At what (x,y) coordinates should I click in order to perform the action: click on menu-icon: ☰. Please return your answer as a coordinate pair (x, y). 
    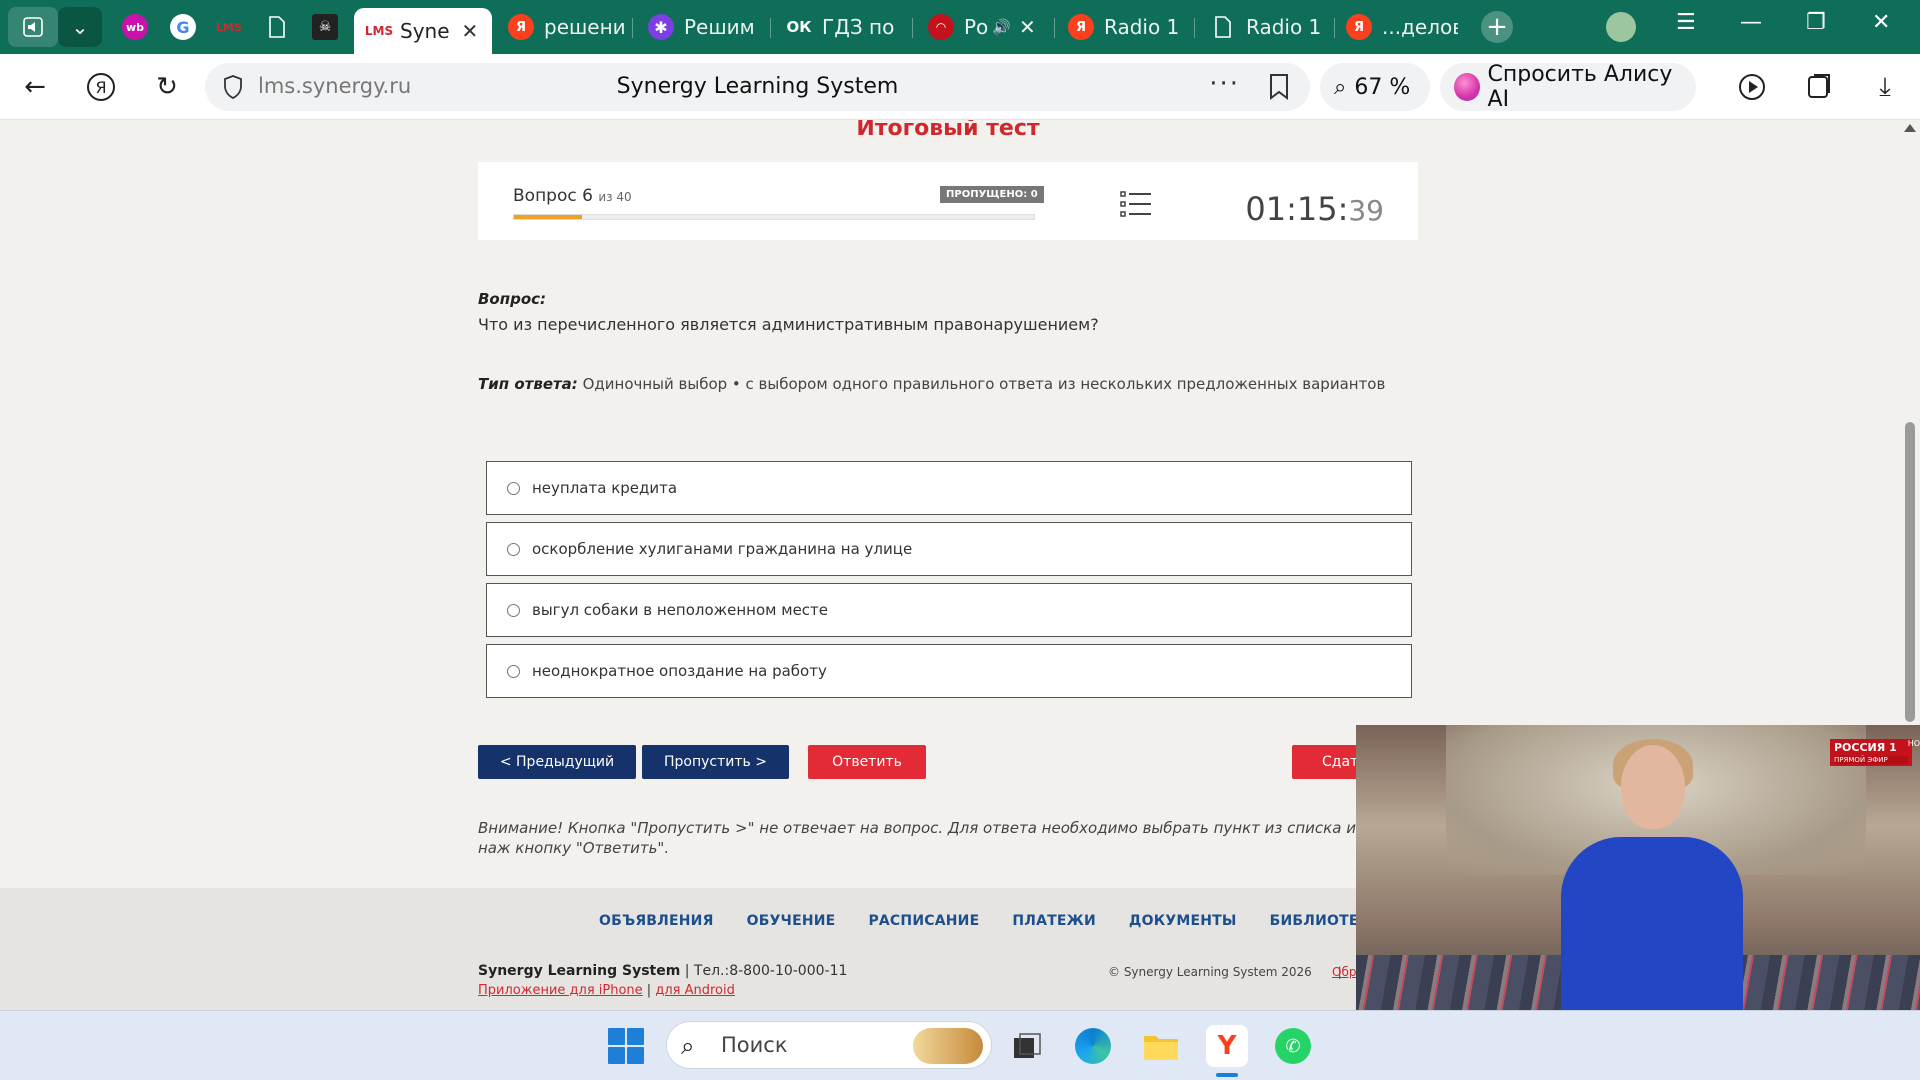
    Looking at the image, I should click on (1686, 22).